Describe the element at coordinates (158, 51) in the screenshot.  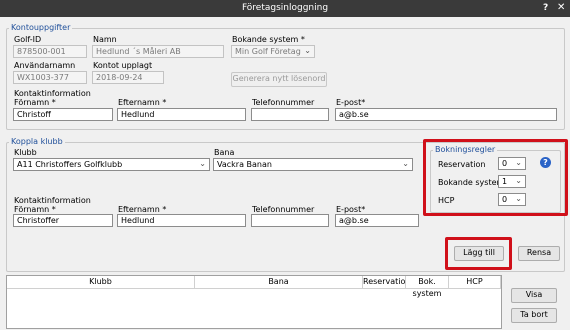
I see `namn-field: Hedlund ´s Måleri AB` at that location.